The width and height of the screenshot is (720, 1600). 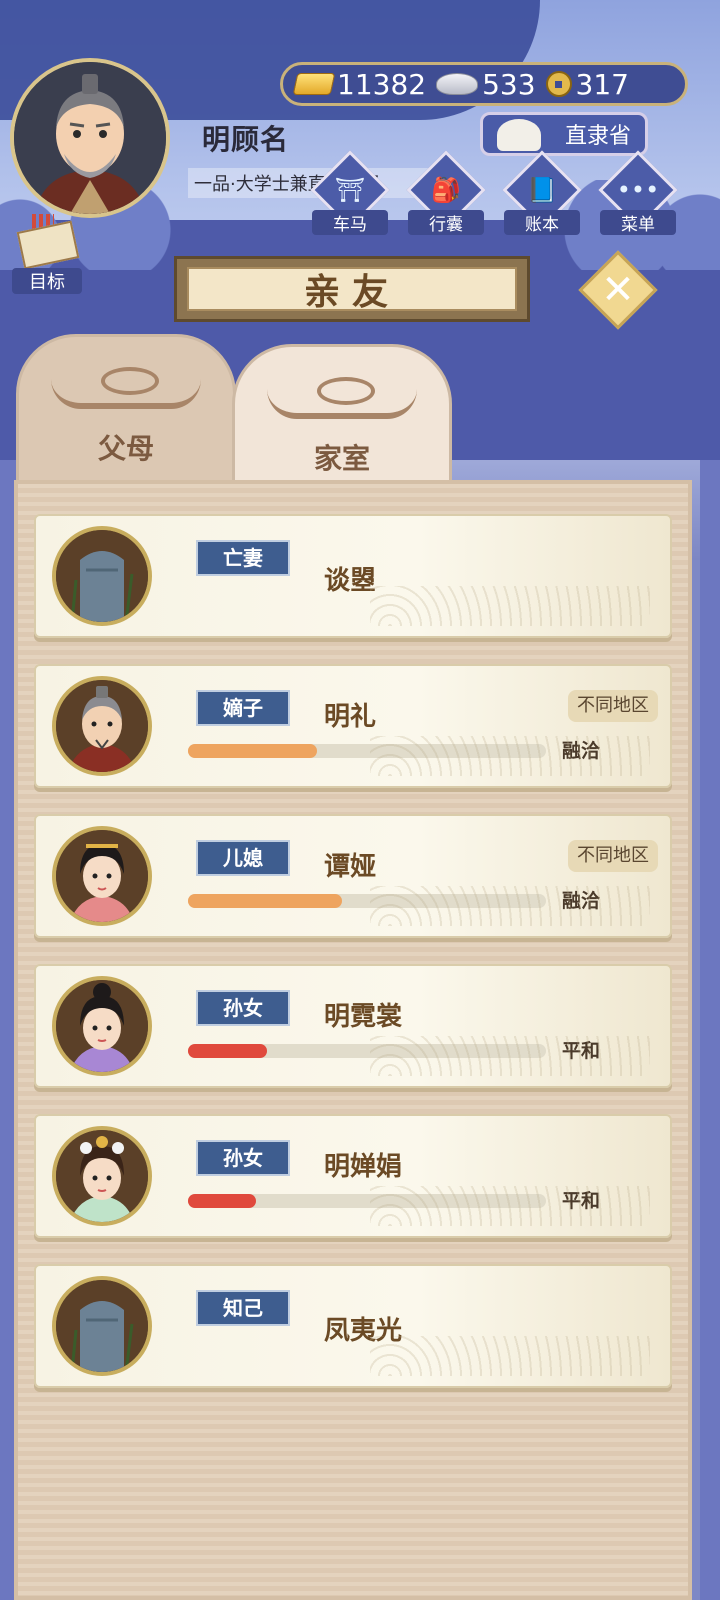 I want to click on ledger-icon: 📘, so click(x=542, y=190).